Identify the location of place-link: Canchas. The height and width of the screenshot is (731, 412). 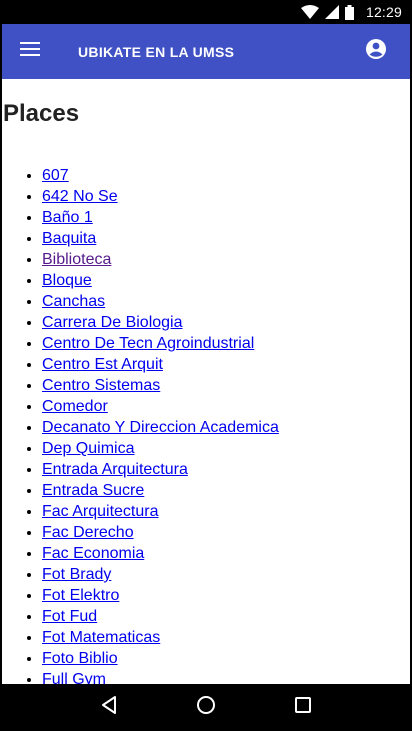
(73, 301).